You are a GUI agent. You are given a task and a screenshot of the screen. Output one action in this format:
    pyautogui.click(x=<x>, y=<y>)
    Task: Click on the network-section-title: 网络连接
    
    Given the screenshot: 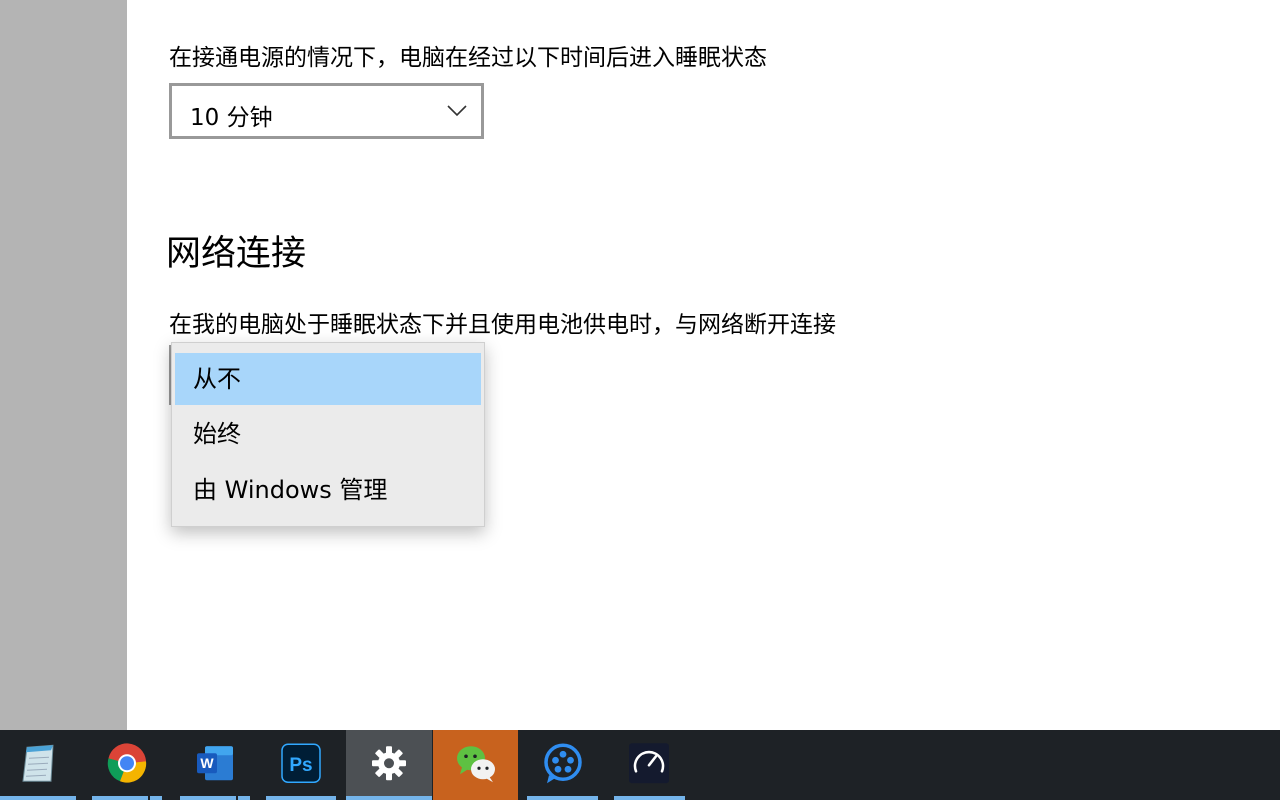 What is the action you would take?
    pyautogui.click(x=236, y=254)
    